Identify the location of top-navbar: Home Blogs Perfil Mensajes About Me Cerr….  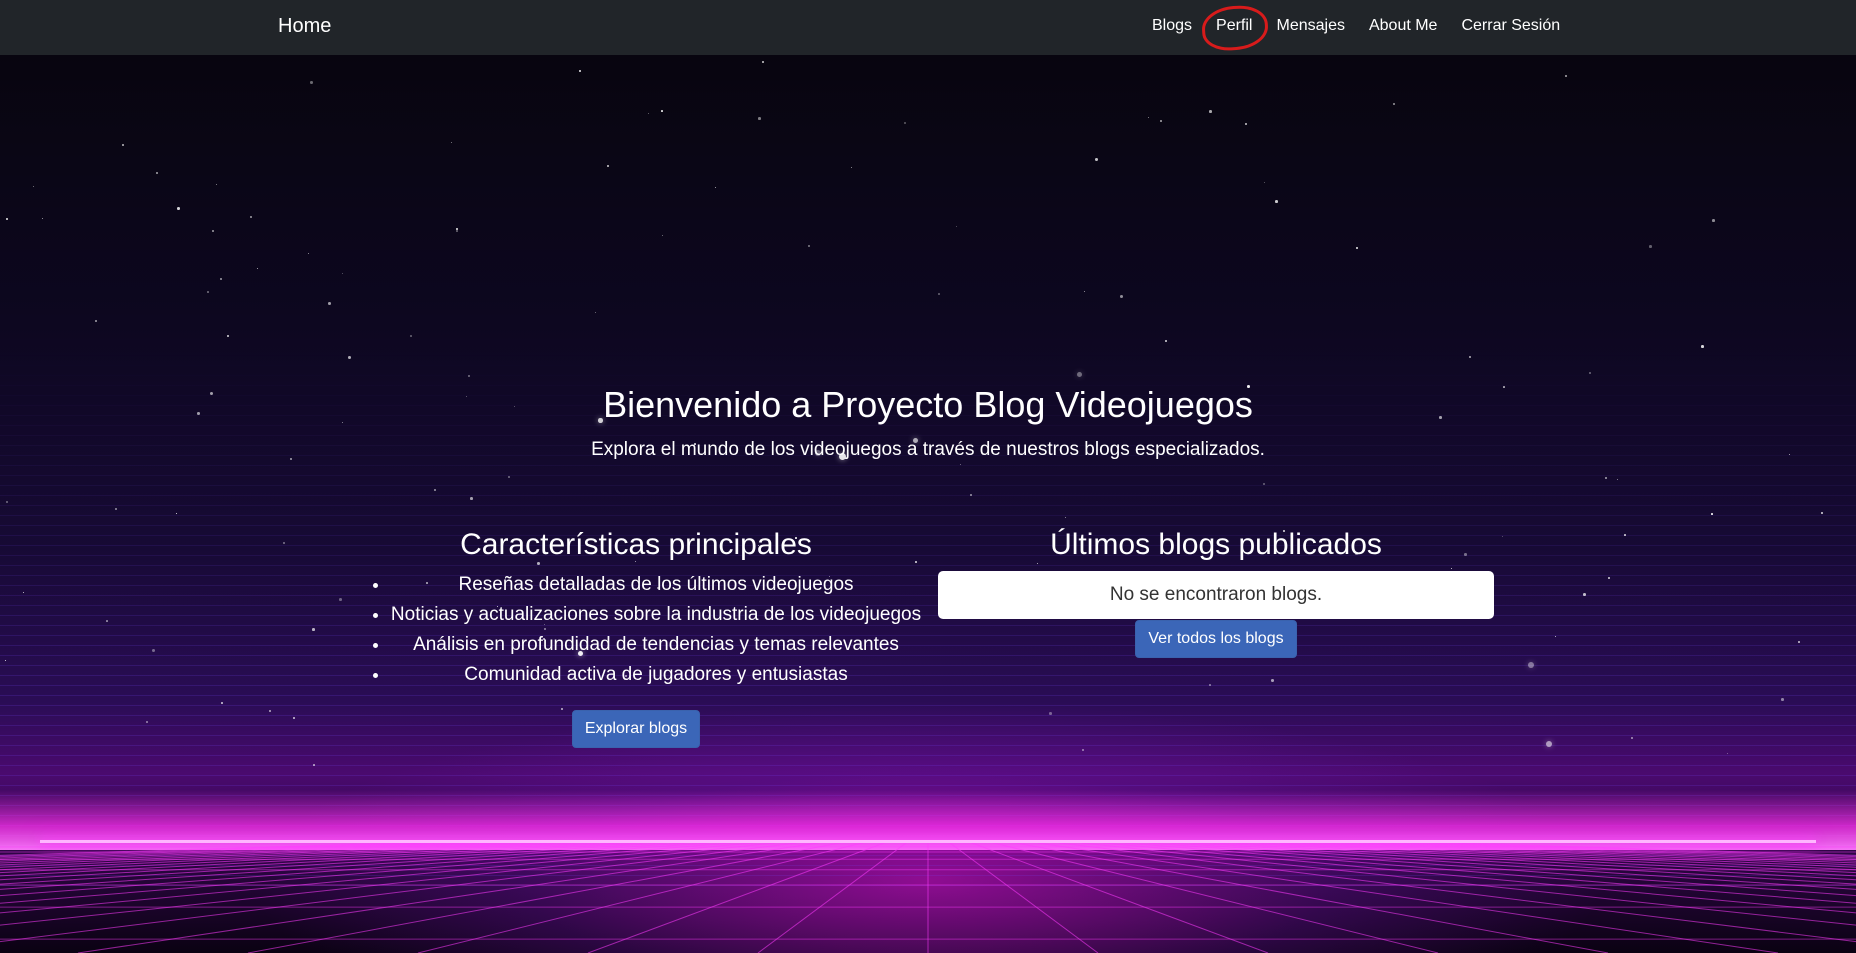
(928, 27).